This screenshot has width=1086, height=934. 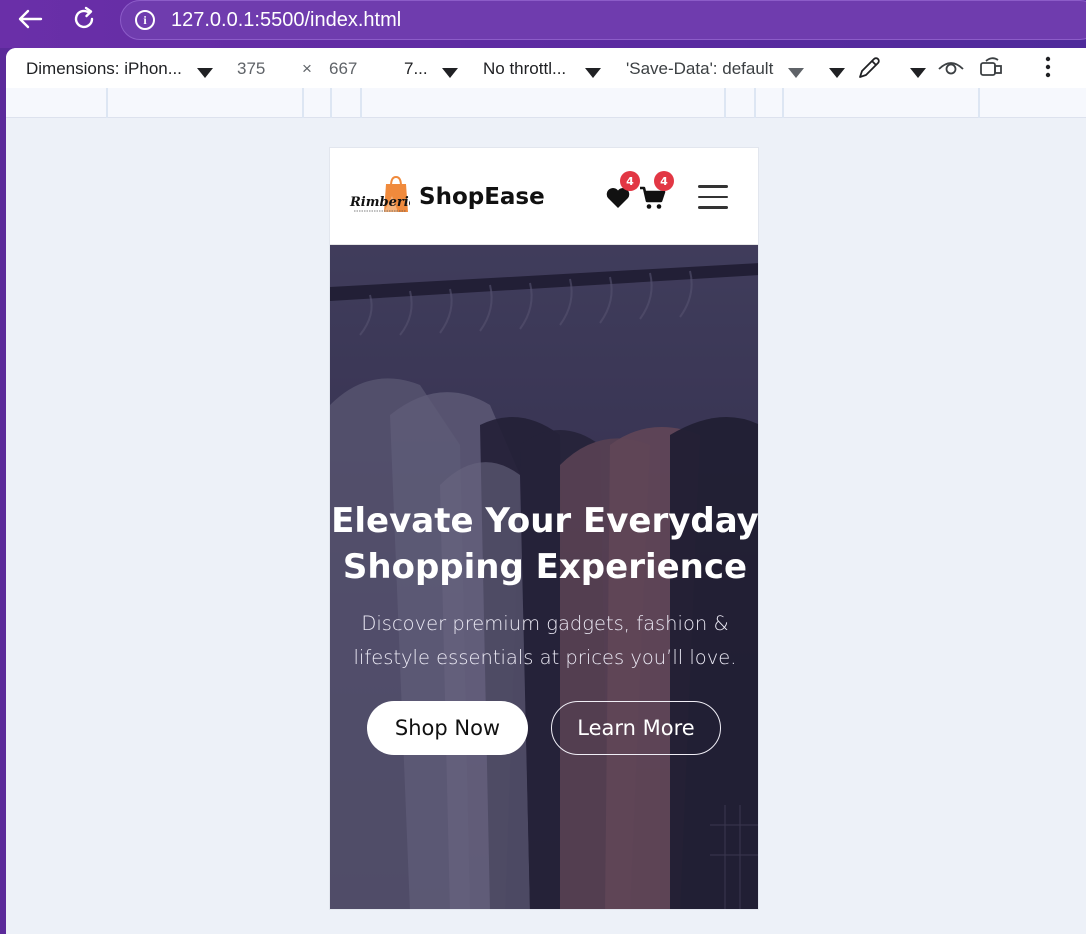 I want to click on back-button, so click(x=30, y=19).